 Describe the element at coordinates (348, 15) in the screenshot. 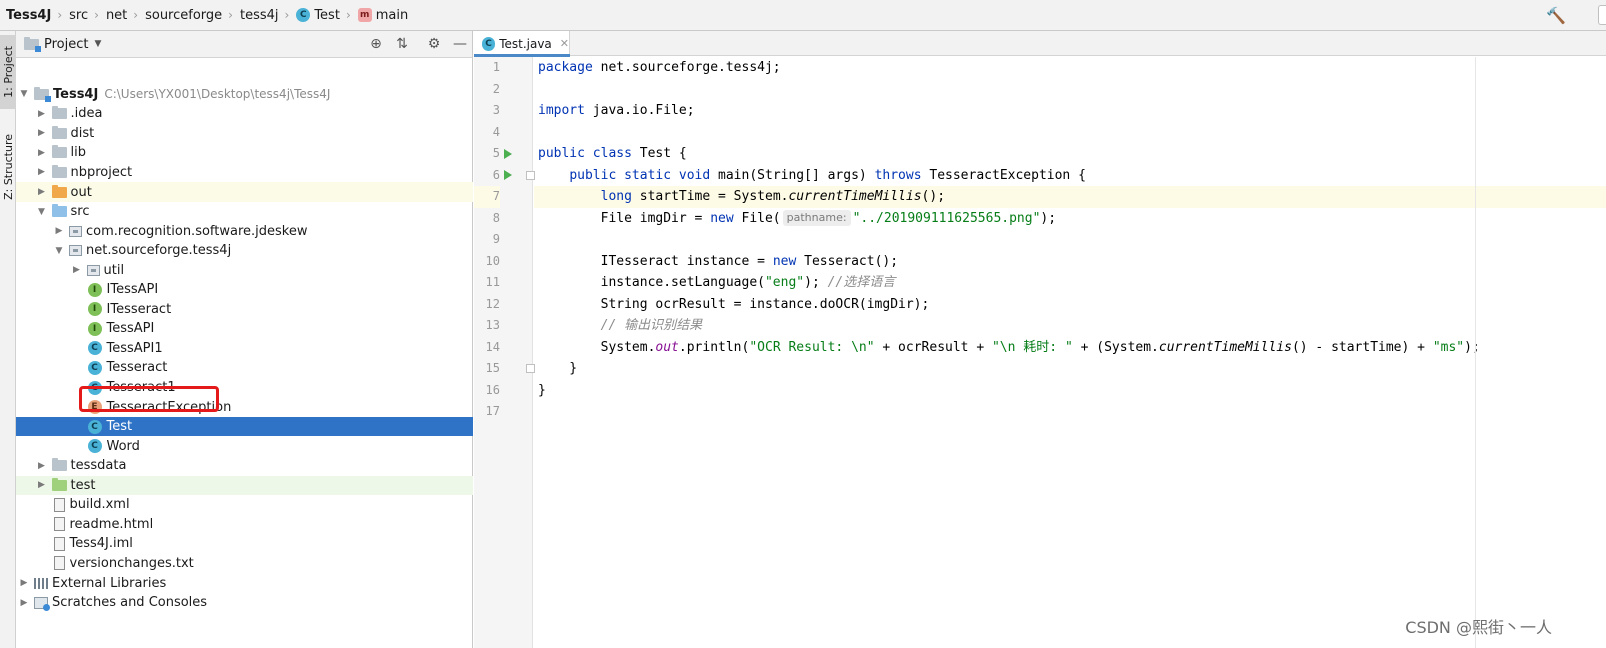

I see `chevron-right-icon: ›` at that location.